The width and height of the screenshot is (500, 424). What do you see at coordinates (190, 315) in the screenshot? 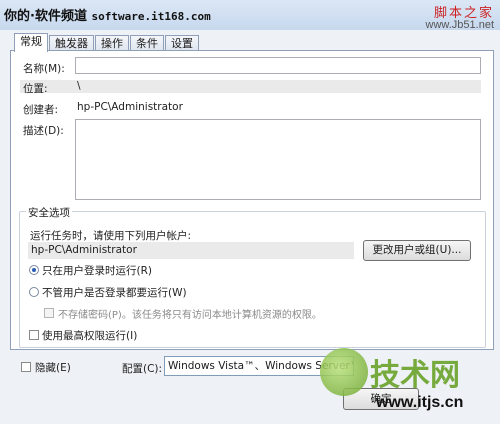
I see `no-store-password-label: 不存储密码(P)。该任务将只有访问本地计算机资源的权限。` at bounding box center [190, 315].